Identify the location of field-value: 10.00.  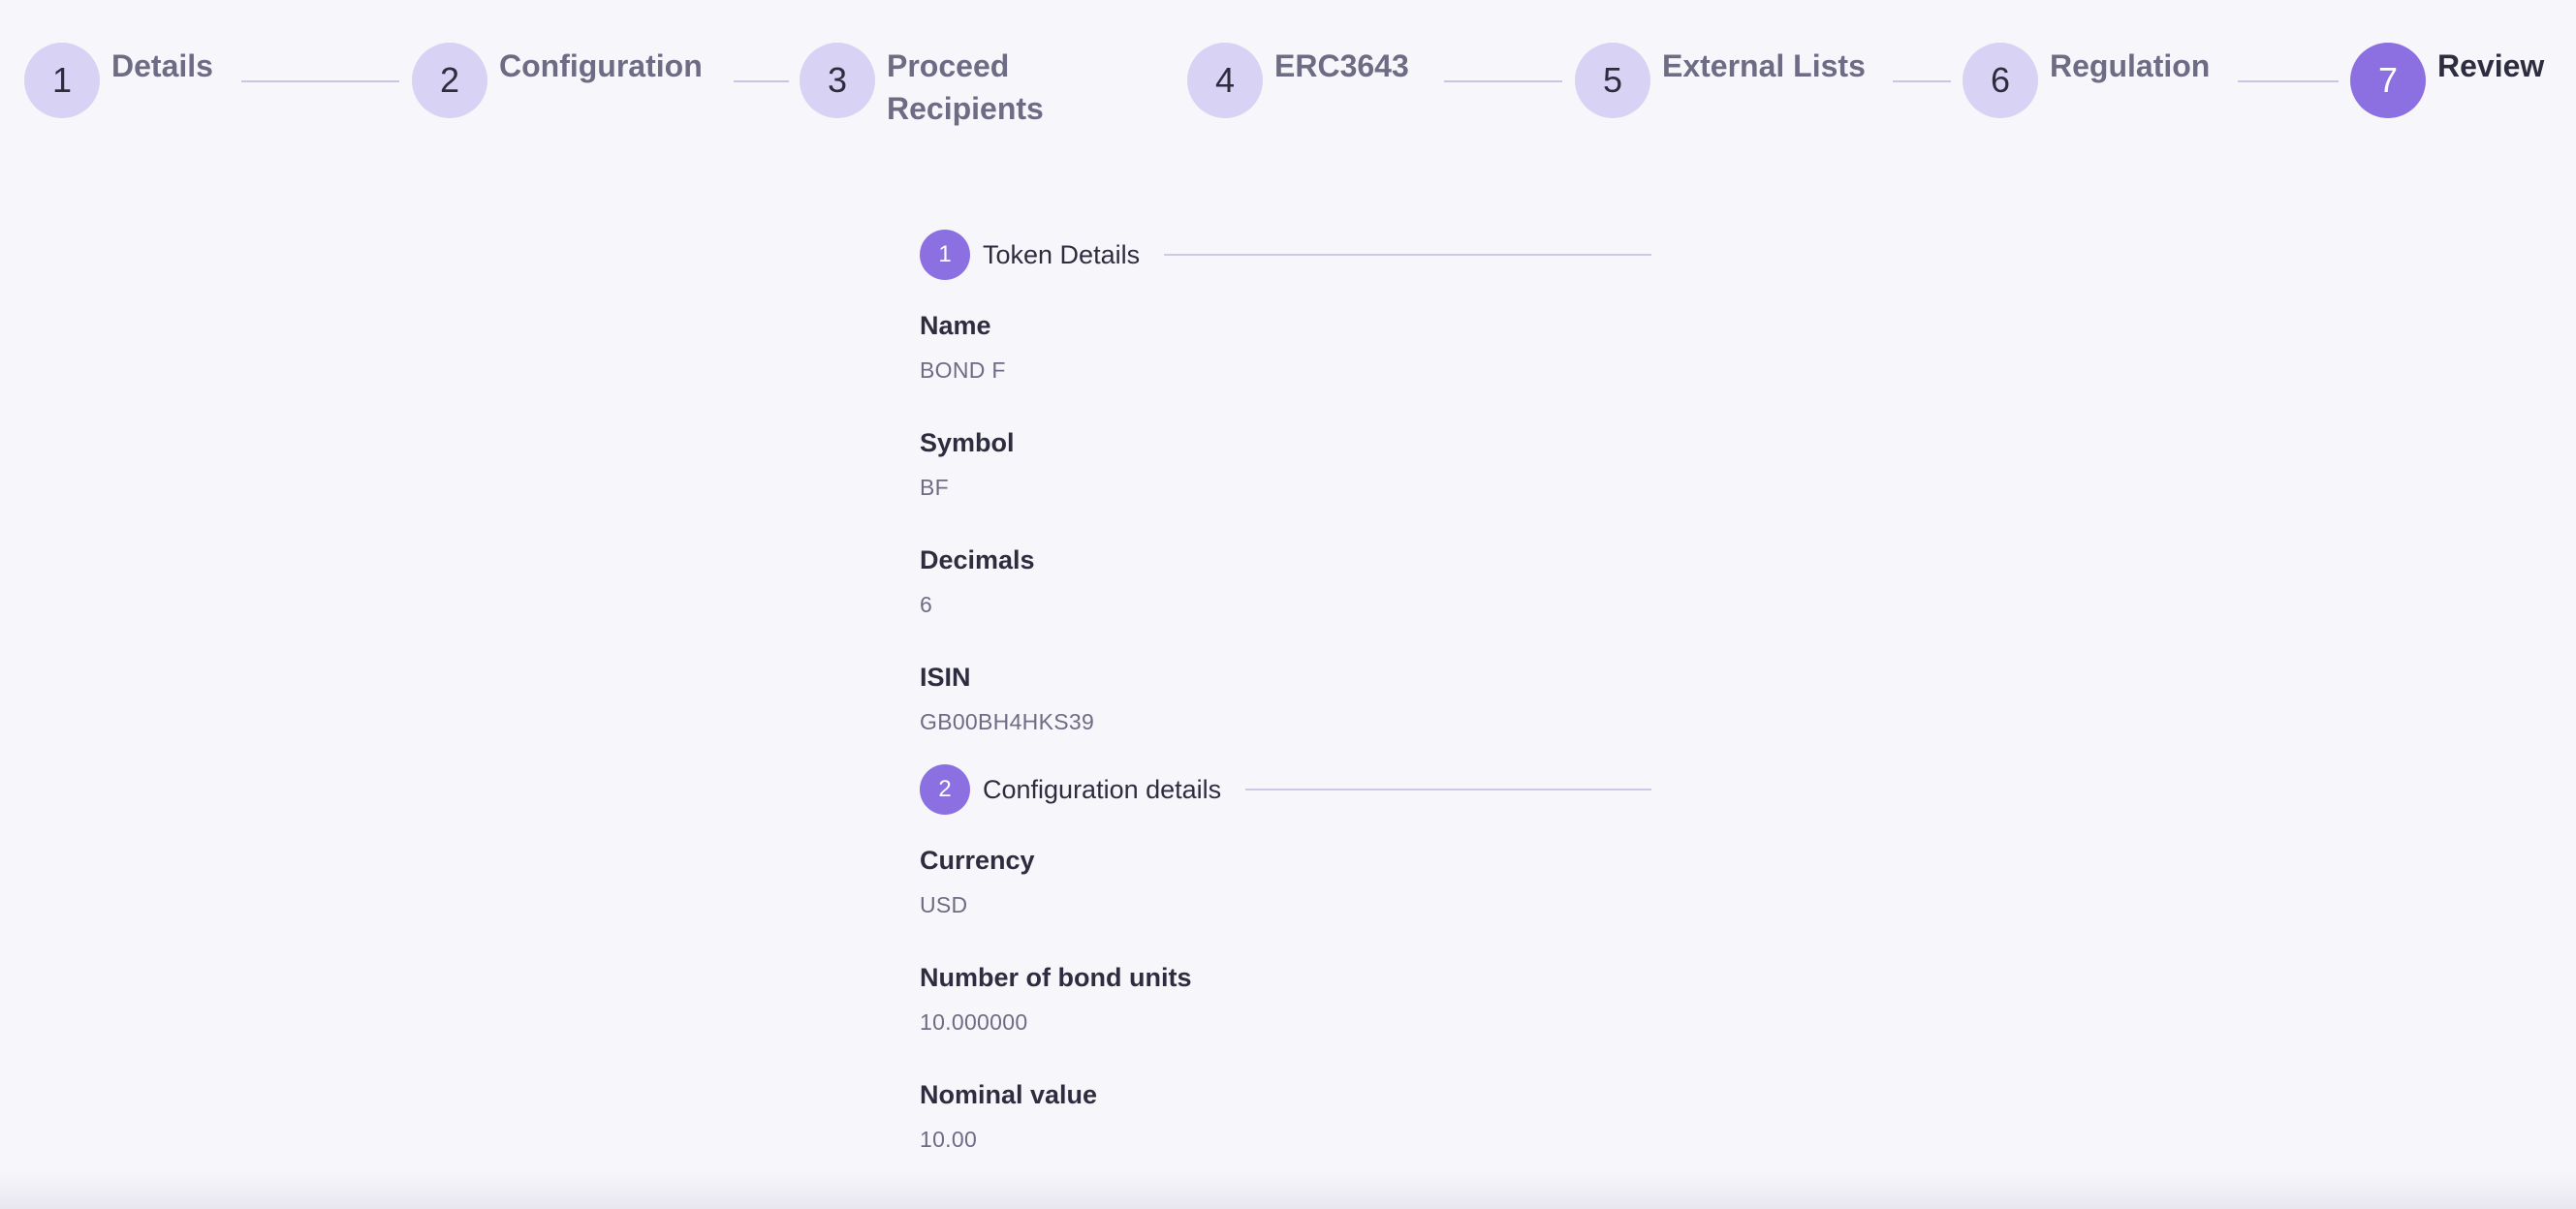
(949, 1139).